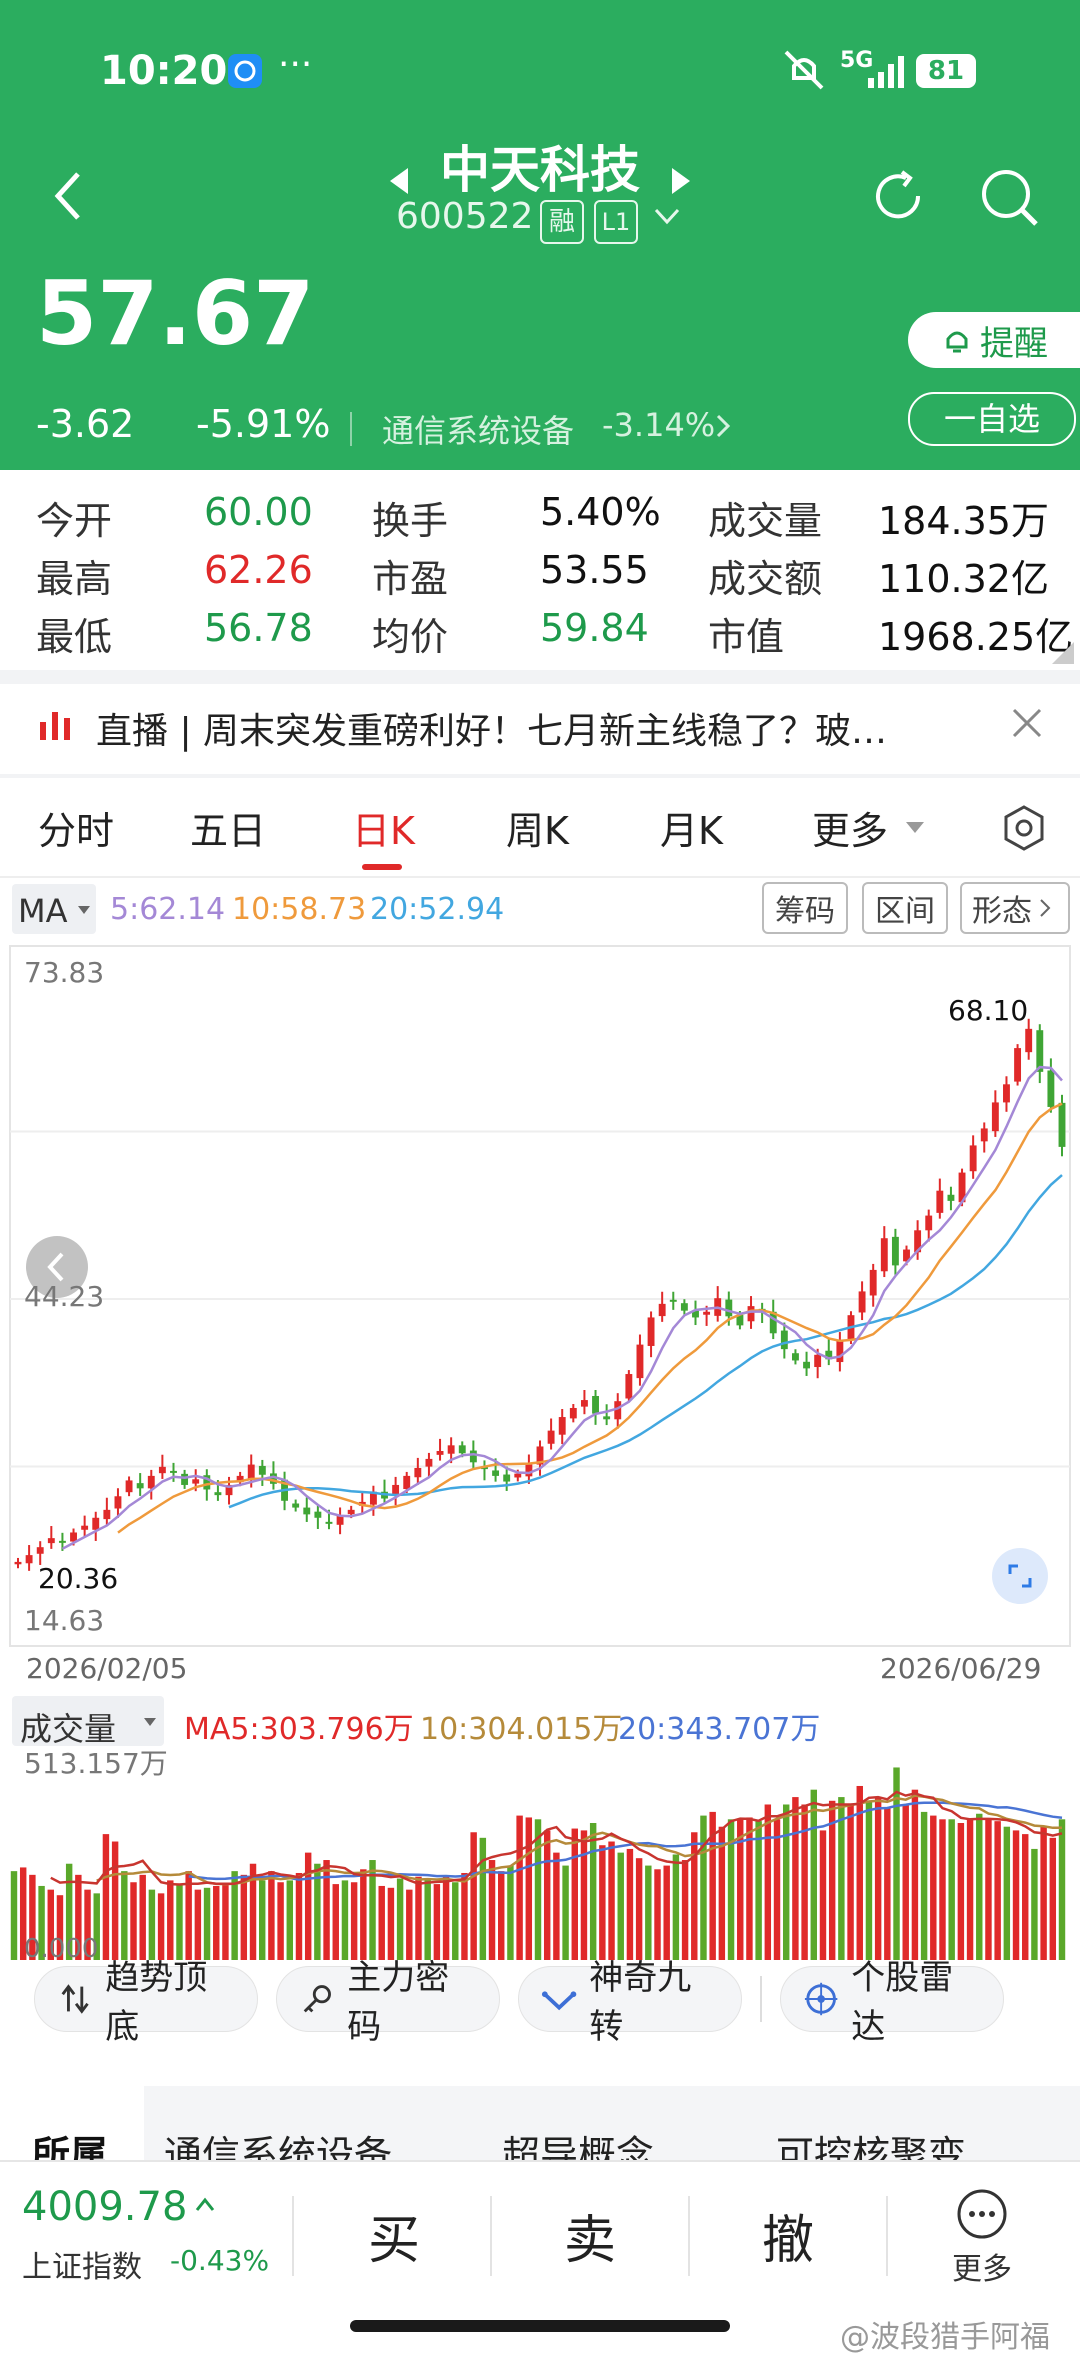 The image size is (1080, 2356). I want to click on more-icon, so click(982, 2216).